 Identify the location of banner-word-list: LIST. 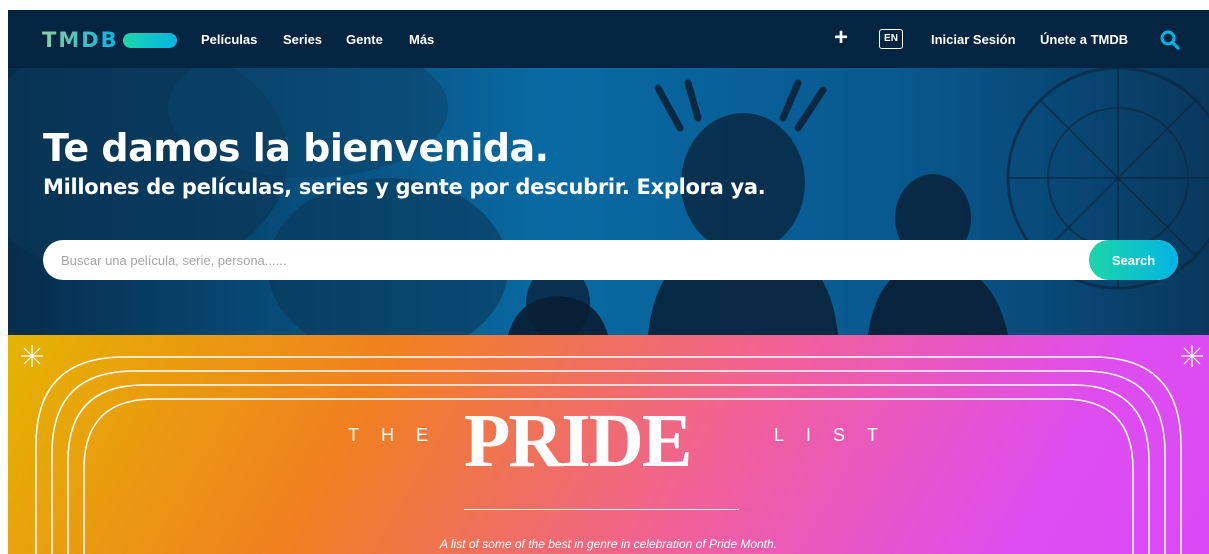
(837, 435).